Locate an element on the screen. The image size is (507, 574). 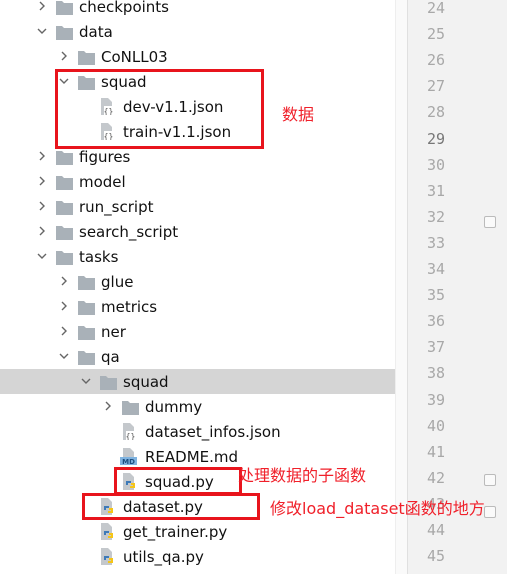
tree-item-label: get_trainer.py is located at coordinates (175, 531).